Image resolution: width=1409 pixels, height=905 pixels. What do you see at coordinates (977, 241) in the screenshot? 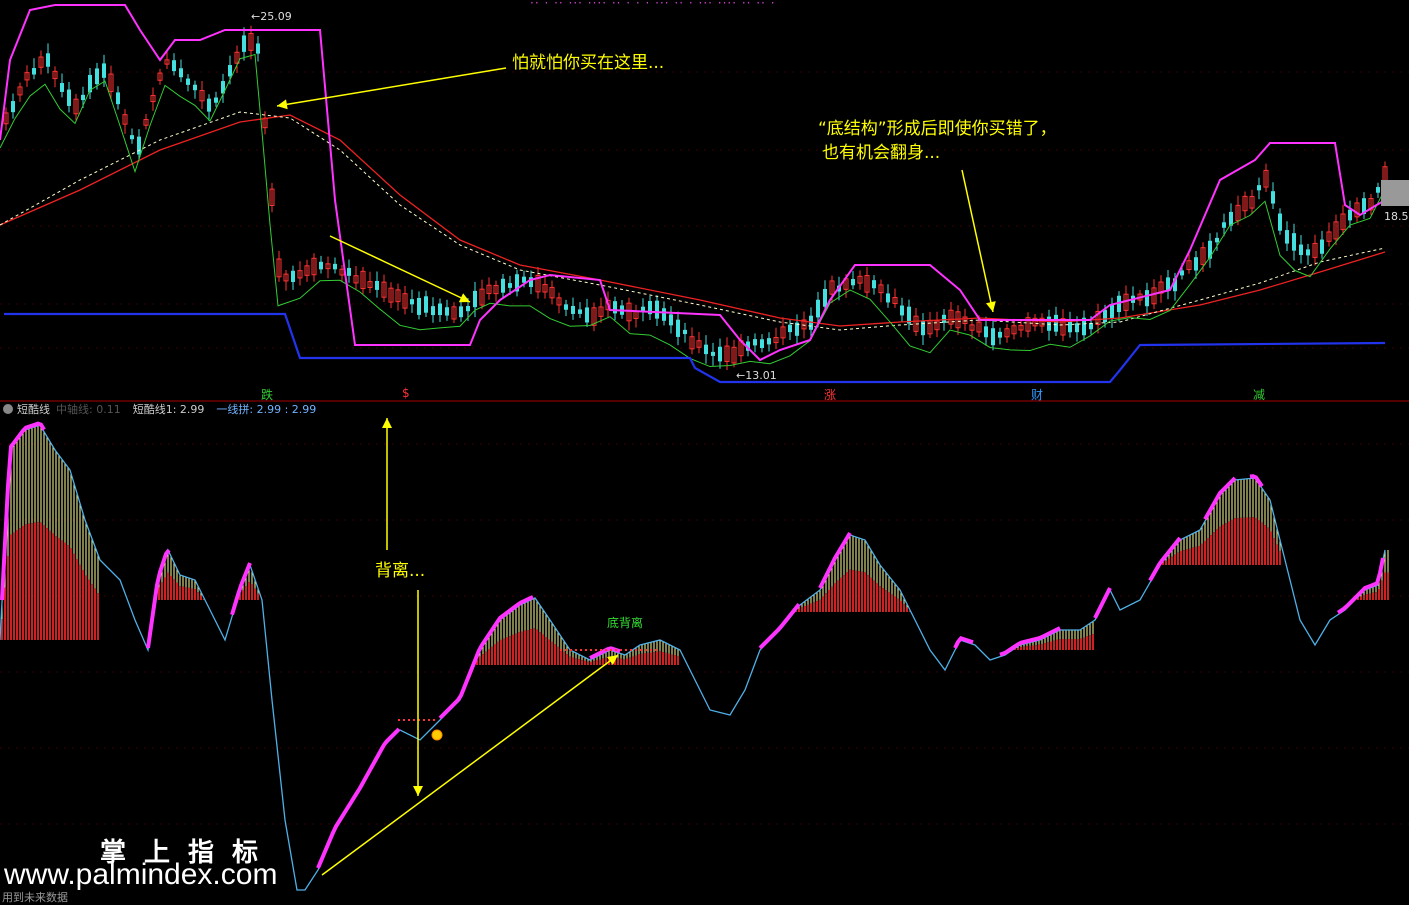
I see `arrow-bottom-structure-shaft` at bounding box center [977, 241].